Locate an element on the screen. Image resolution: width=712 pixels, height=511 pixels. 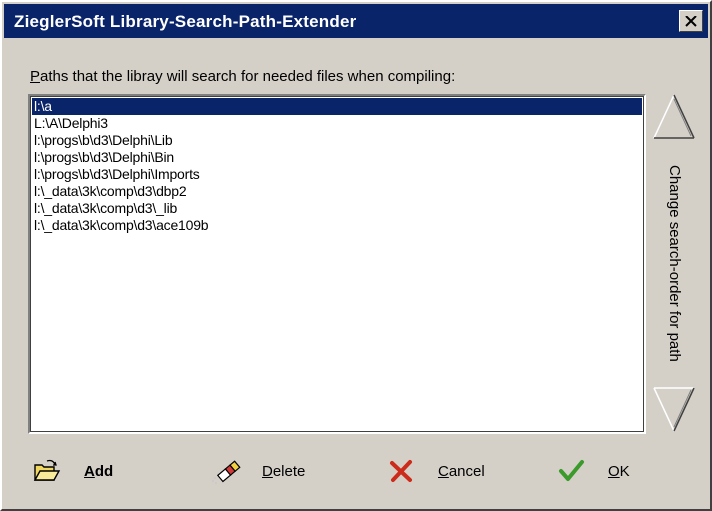
path-list-item: l:\a is located at coordinates (337, 106).